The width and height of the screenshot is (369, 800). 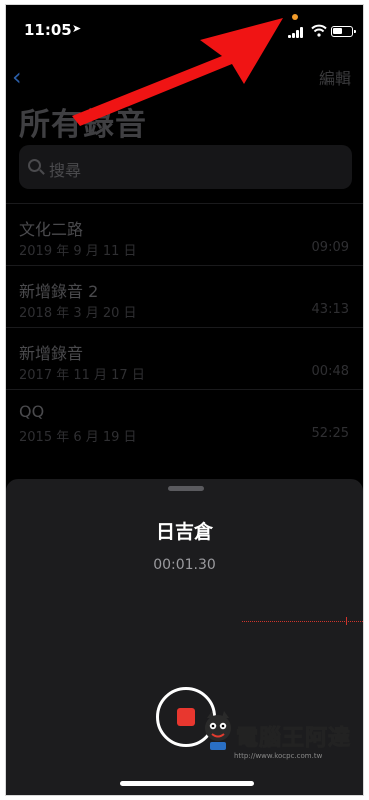 What do you see at coordinates (78, 251) in the screenshot?
I see `recording-date: 2019 年 9 月 11 日` at bounding box center [78, 251].